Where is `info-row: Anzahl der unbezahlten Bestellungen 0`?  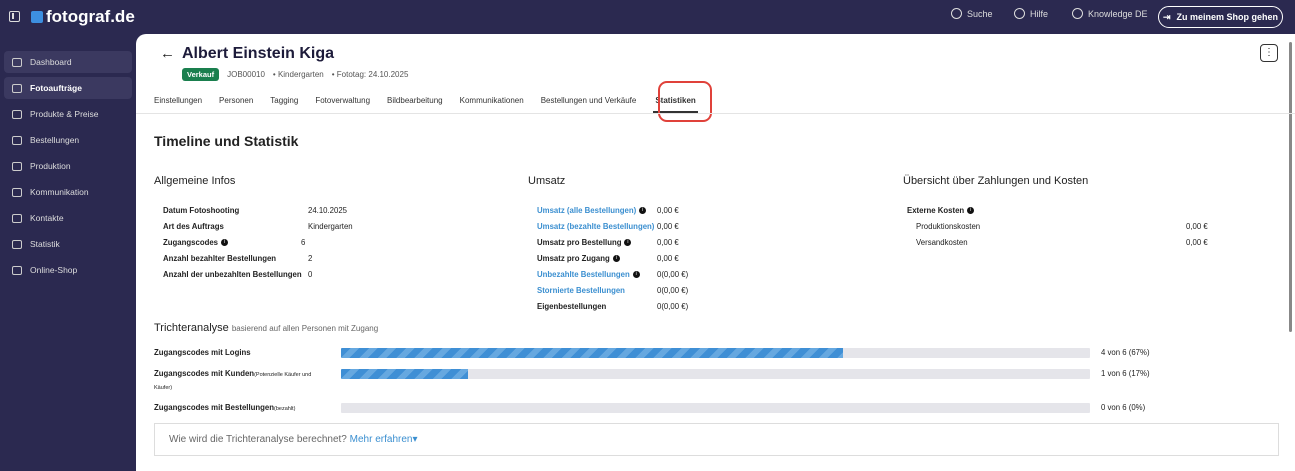
info-row: Anzahl der unbezahlten Bestellungen 0 is located at coordinates (258, 274).